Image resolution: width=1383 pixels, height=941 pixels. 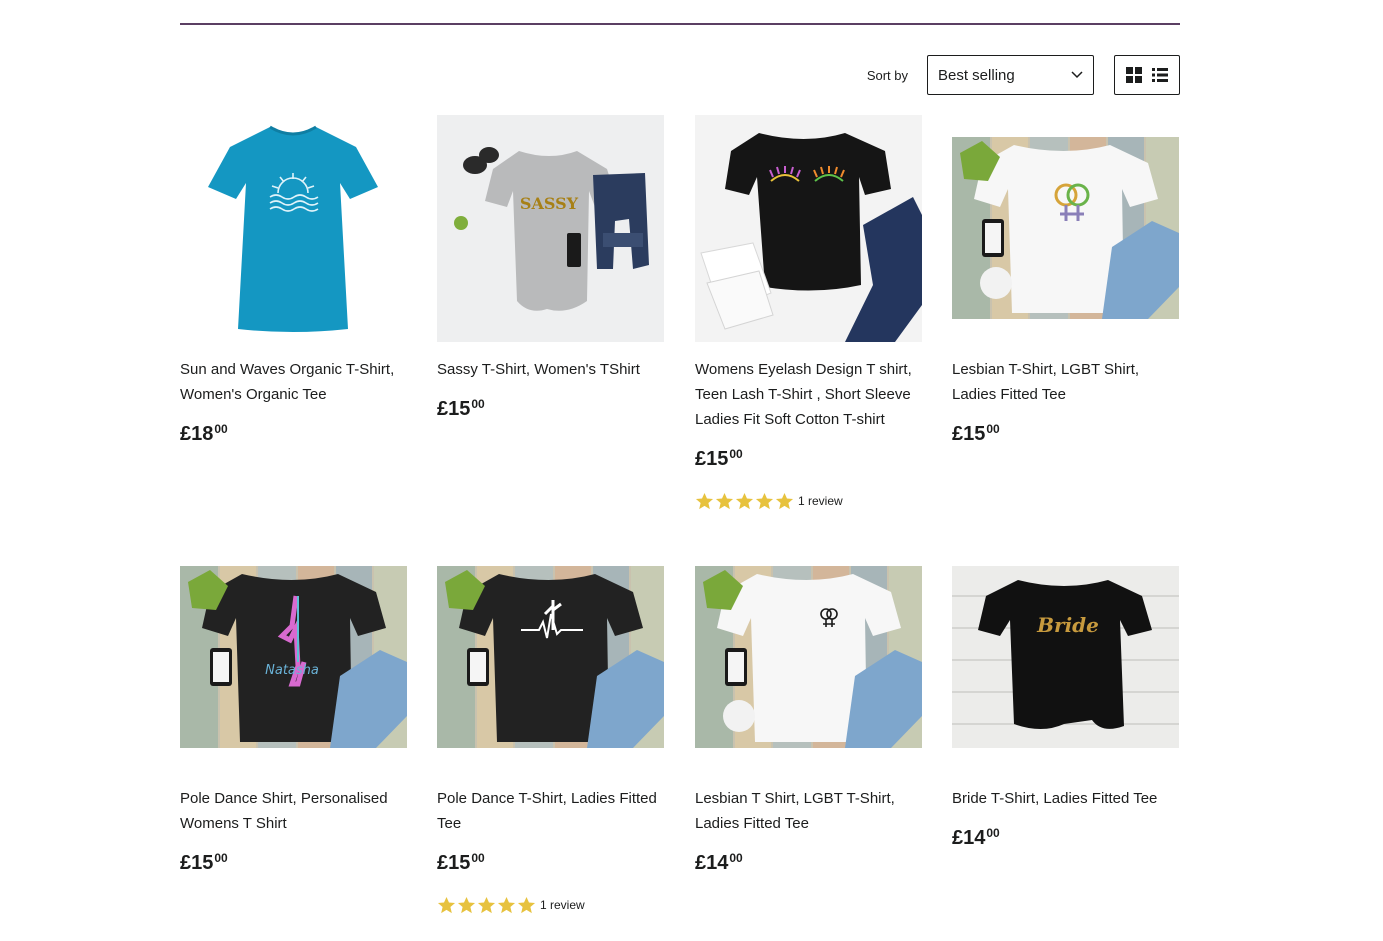 What do you see at coordinates (197, 434) in the screenshot?
I see `price-major: £18` at bounding box center [197, 434].